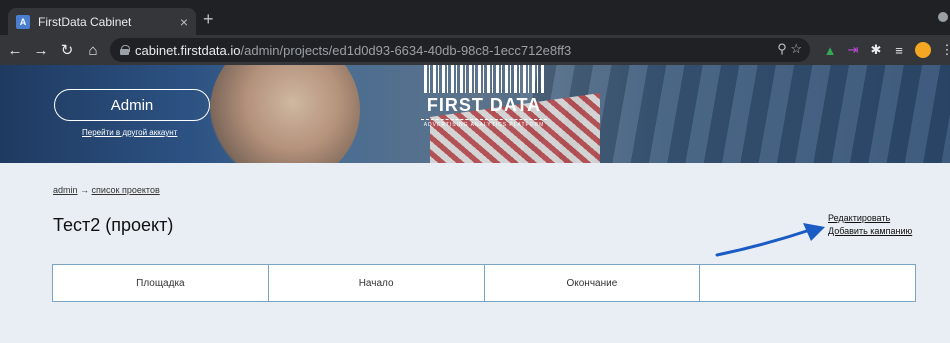 This screenshot has height=343, width=950. I want to click on campaigns-table-header: Площадка Начало Окончание, so click(484, 283).